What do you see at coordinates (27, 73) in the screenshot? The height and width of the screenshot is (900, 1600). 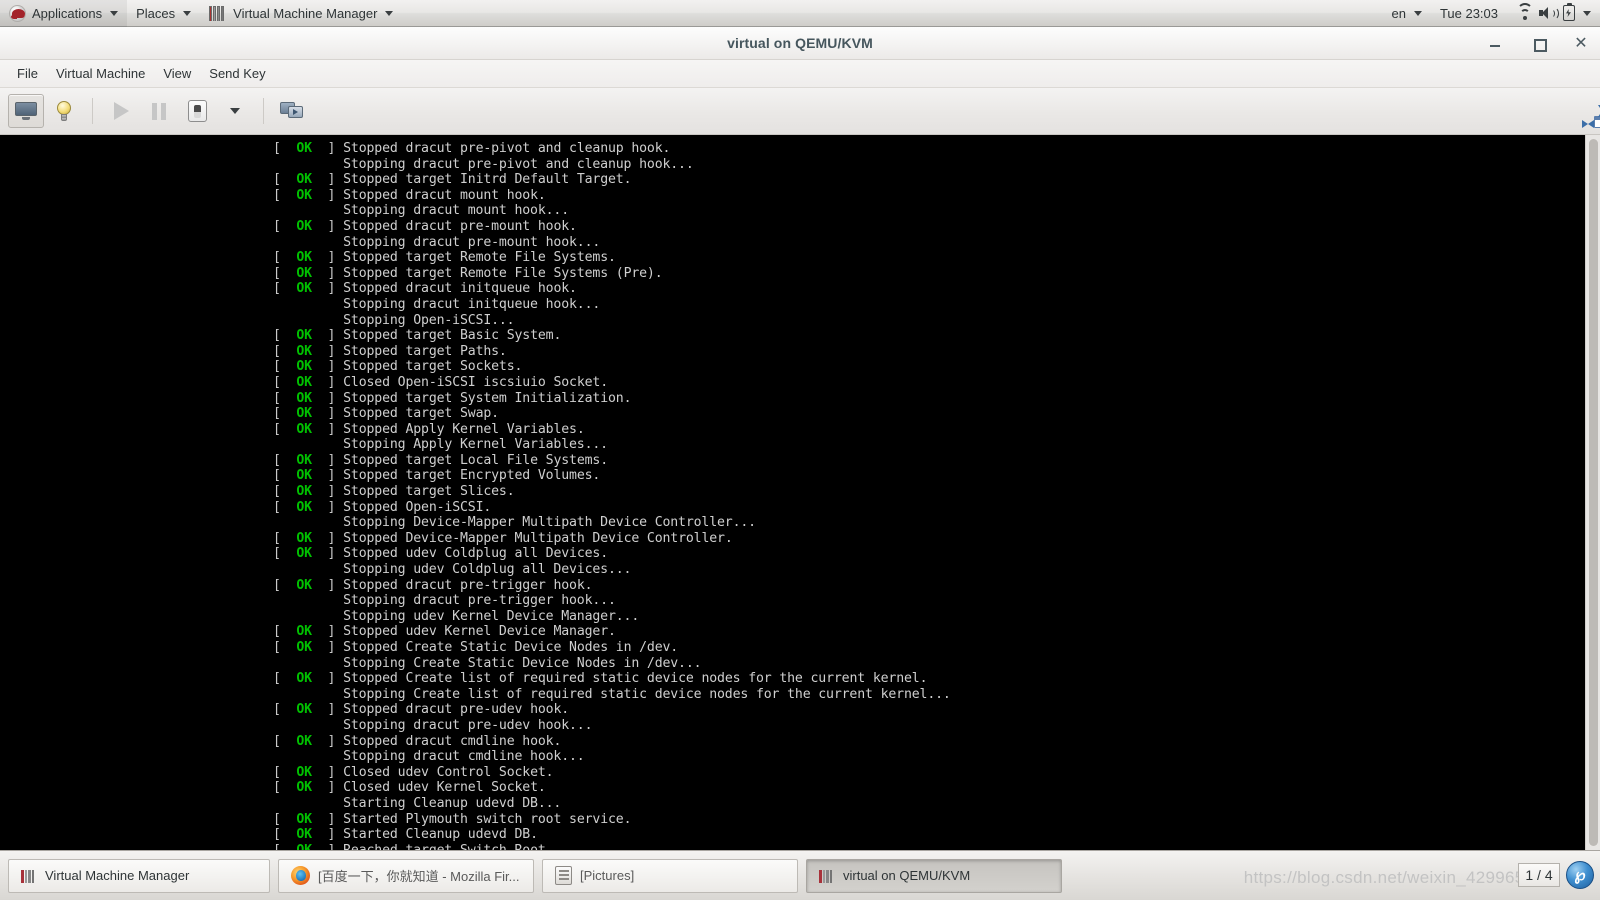 I see `menu-file: File` at bounding box center [27, 73].